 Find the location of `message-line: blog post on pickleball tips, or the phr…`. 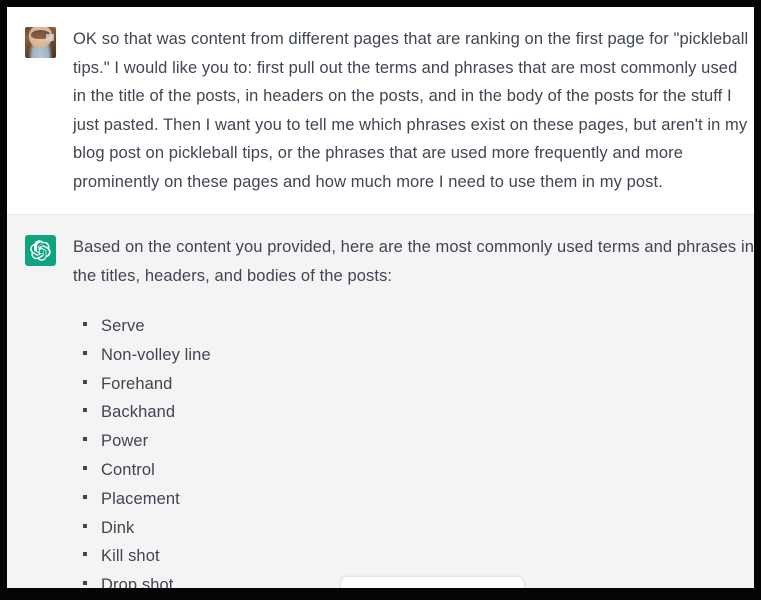

message-line: blog post on pickleball tips, or the phr… is located at coordinates (378, 153).